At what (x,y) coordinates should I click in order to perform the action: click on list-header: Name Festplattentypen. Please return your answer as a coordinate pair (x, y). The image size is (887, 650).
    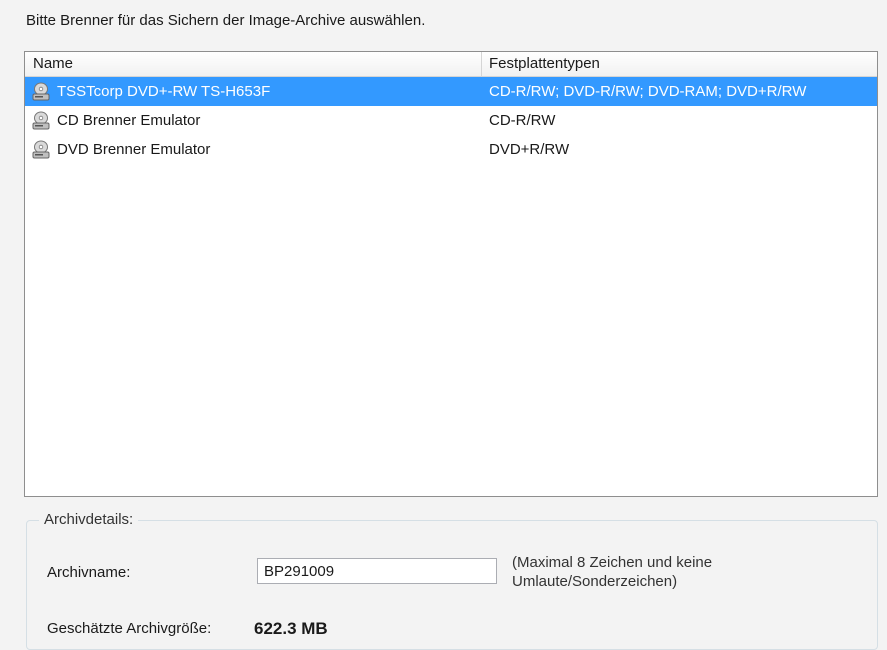
    Looking at the image, I should click on (451, 64).